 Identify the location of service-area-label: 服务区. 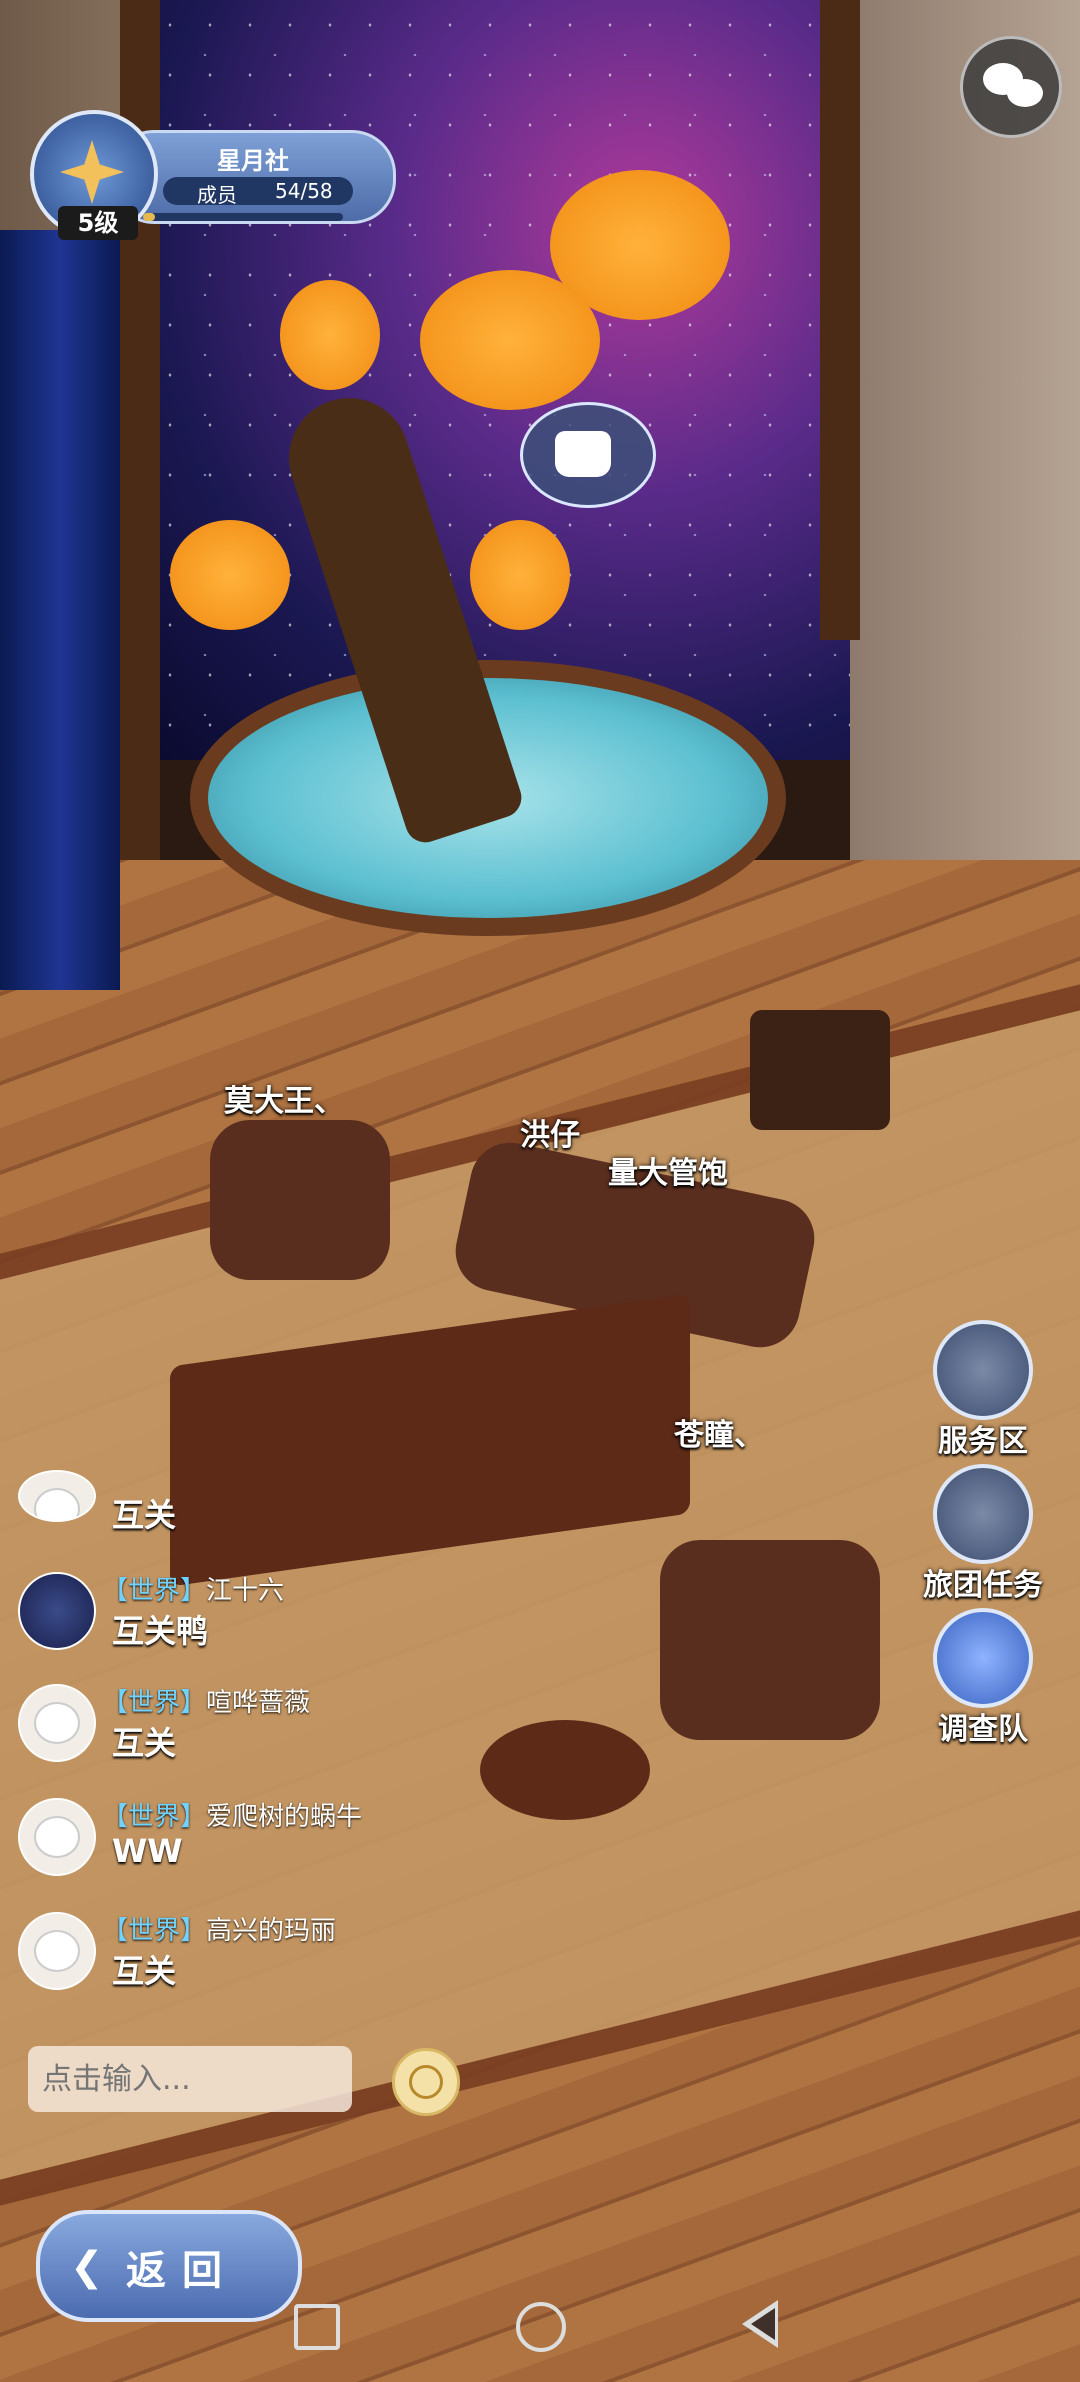
(983, 1441).